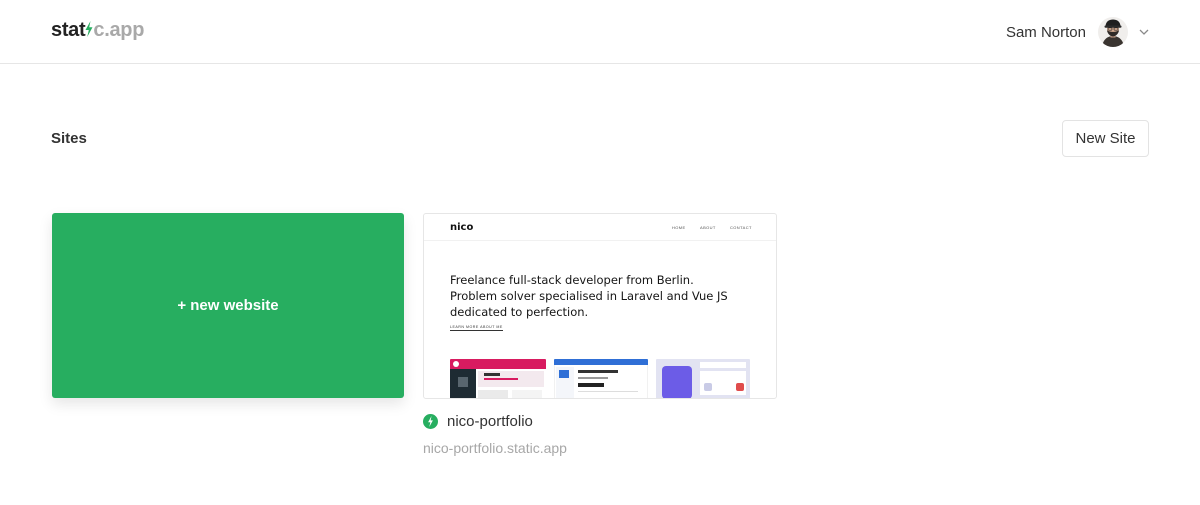 The image size is (1200, 505). I want to click on site-url: nico-portfolio.static.app, so click(495, 448).